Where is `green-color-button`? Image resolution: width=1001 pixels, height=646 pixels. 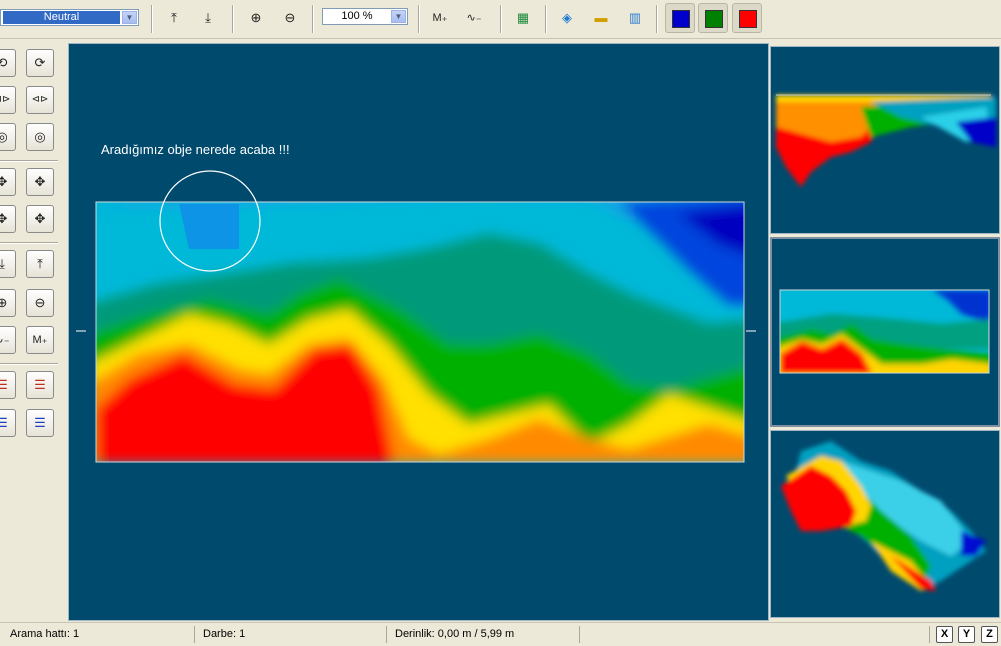 green-color-button is located at coordinates (713, 18).